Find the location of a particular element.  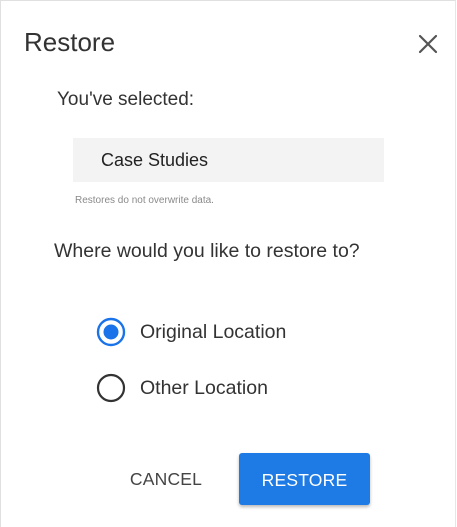

radio-label-original-location: Original Location is located at coordinates (213, 332).